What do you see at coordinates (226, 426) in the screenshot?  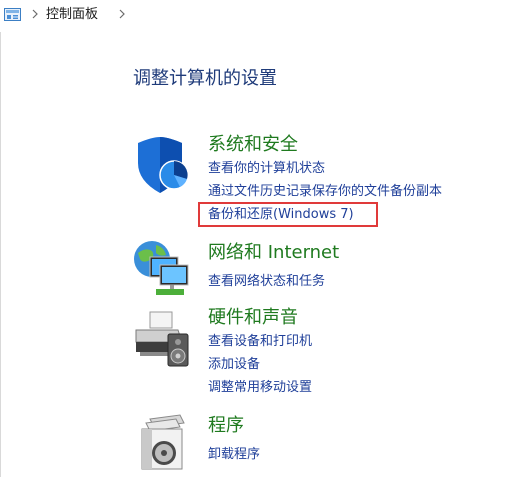 I see `category-programs: 程序` at bounding box center [226, 426].